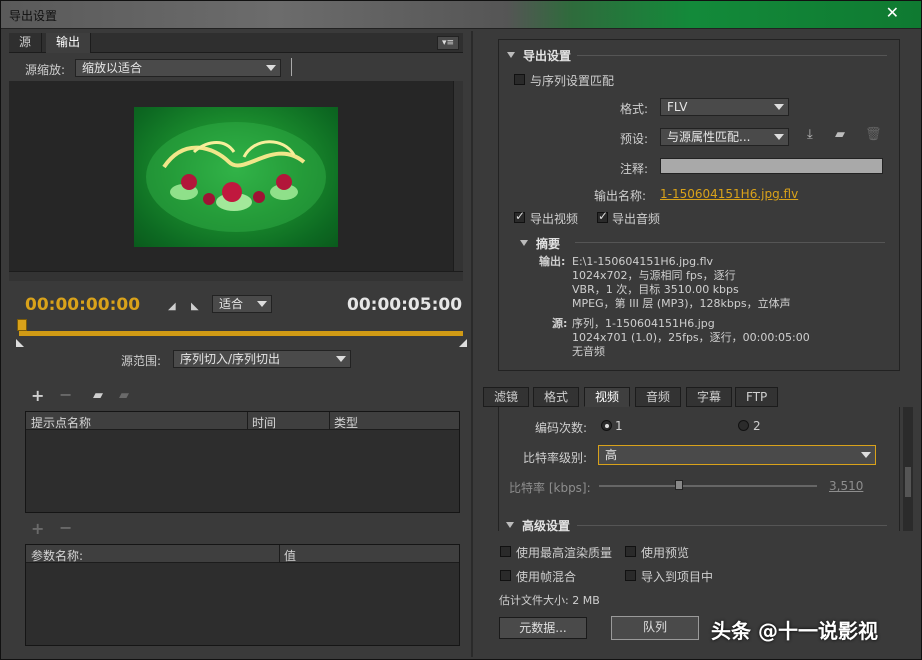 Image resolution: width=922 pixels, height=660 pixels. I want to click on frame-blending-label: 使用帧混合, so click(546, 577).